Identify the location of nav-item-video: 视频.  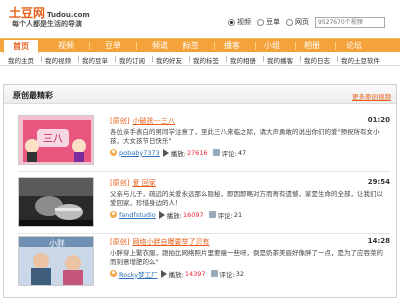
(66, 46).